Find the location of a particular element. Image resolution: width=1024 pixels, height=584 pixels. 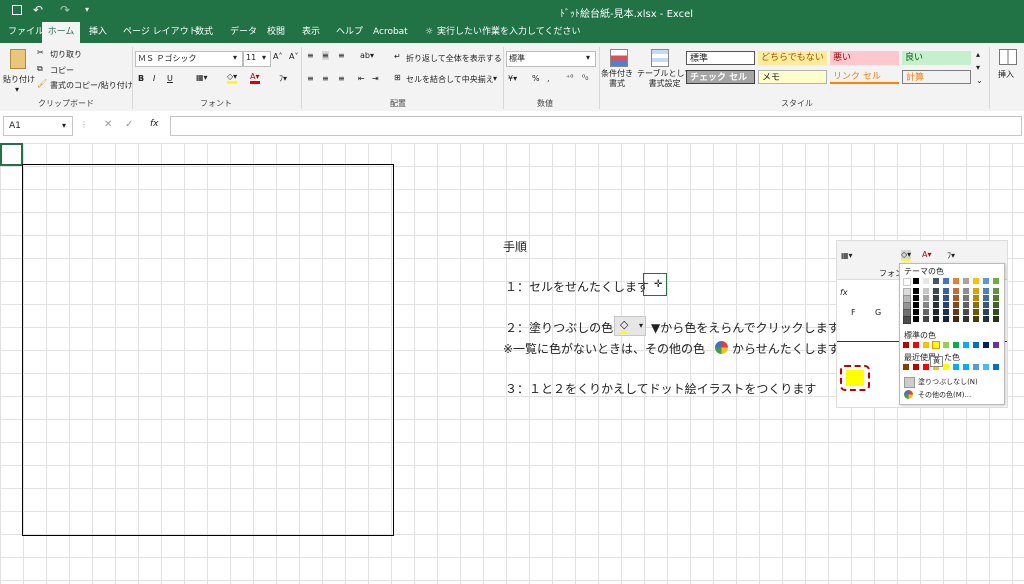

cancel-icon: ✕ is located at coordinates (108, 124).